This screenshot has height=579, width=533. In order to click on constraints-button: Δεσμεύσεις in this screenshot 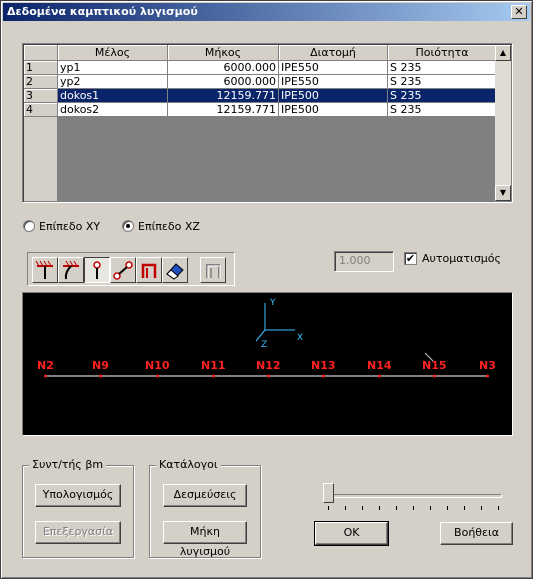, I will do `click(205, 495)`.